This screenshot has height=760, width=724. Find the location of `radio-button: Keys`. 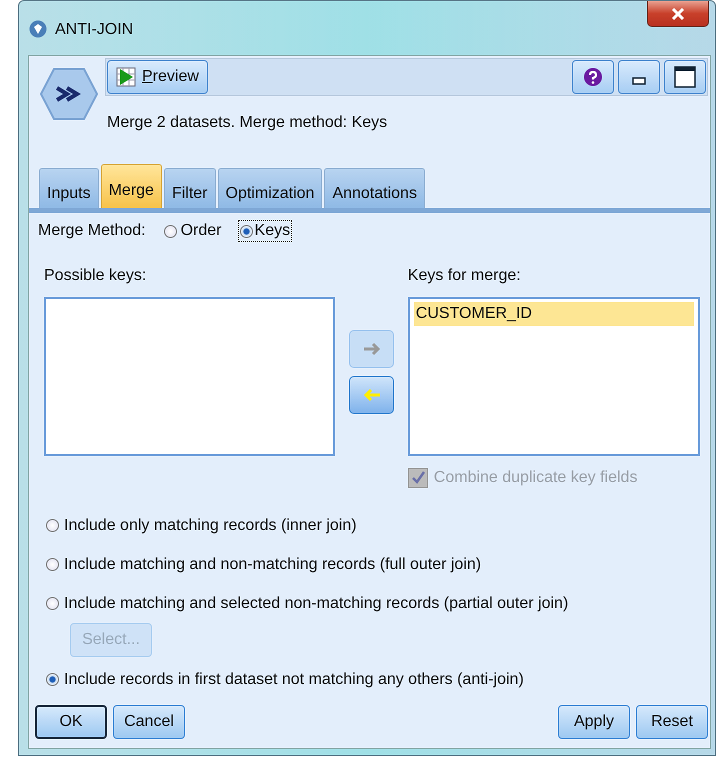

radio-button: Keys is located at coordinates (265, 231).